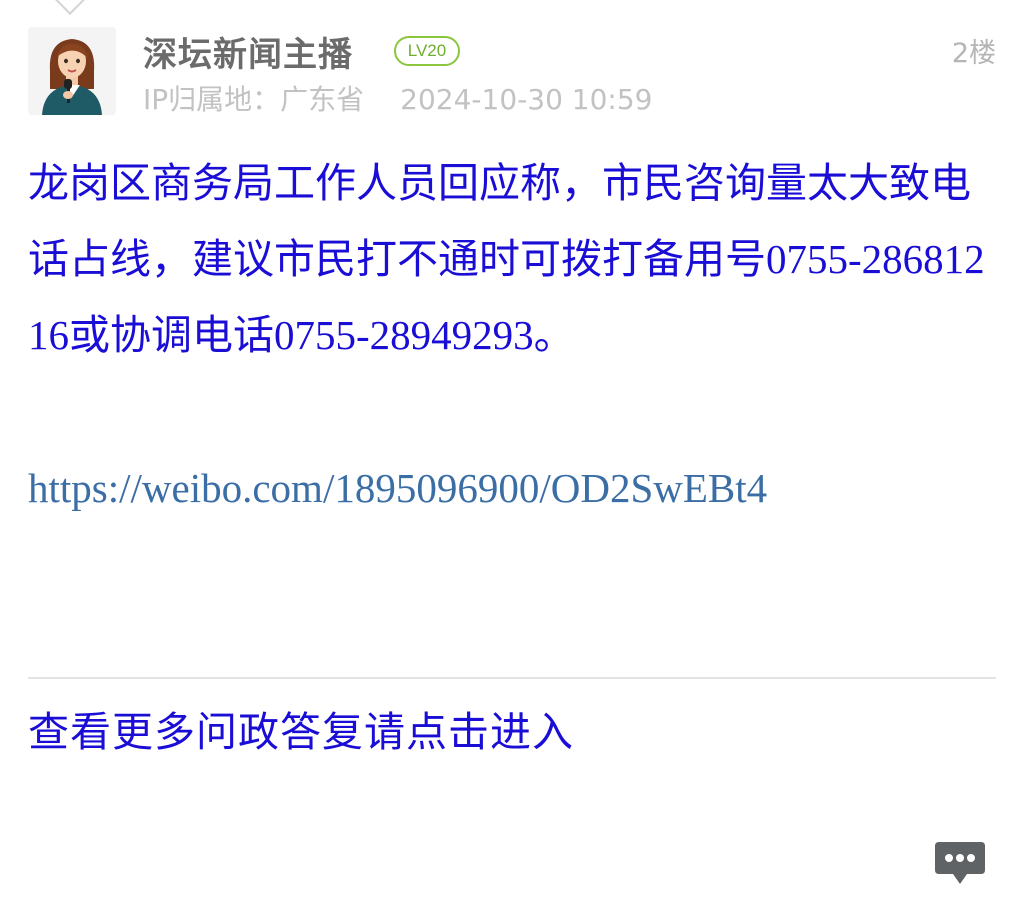 The height and width of the screenshot is (915, 1024). I want to click on post-timestamp: 2024-10-30 10:59, so click(526, 99).